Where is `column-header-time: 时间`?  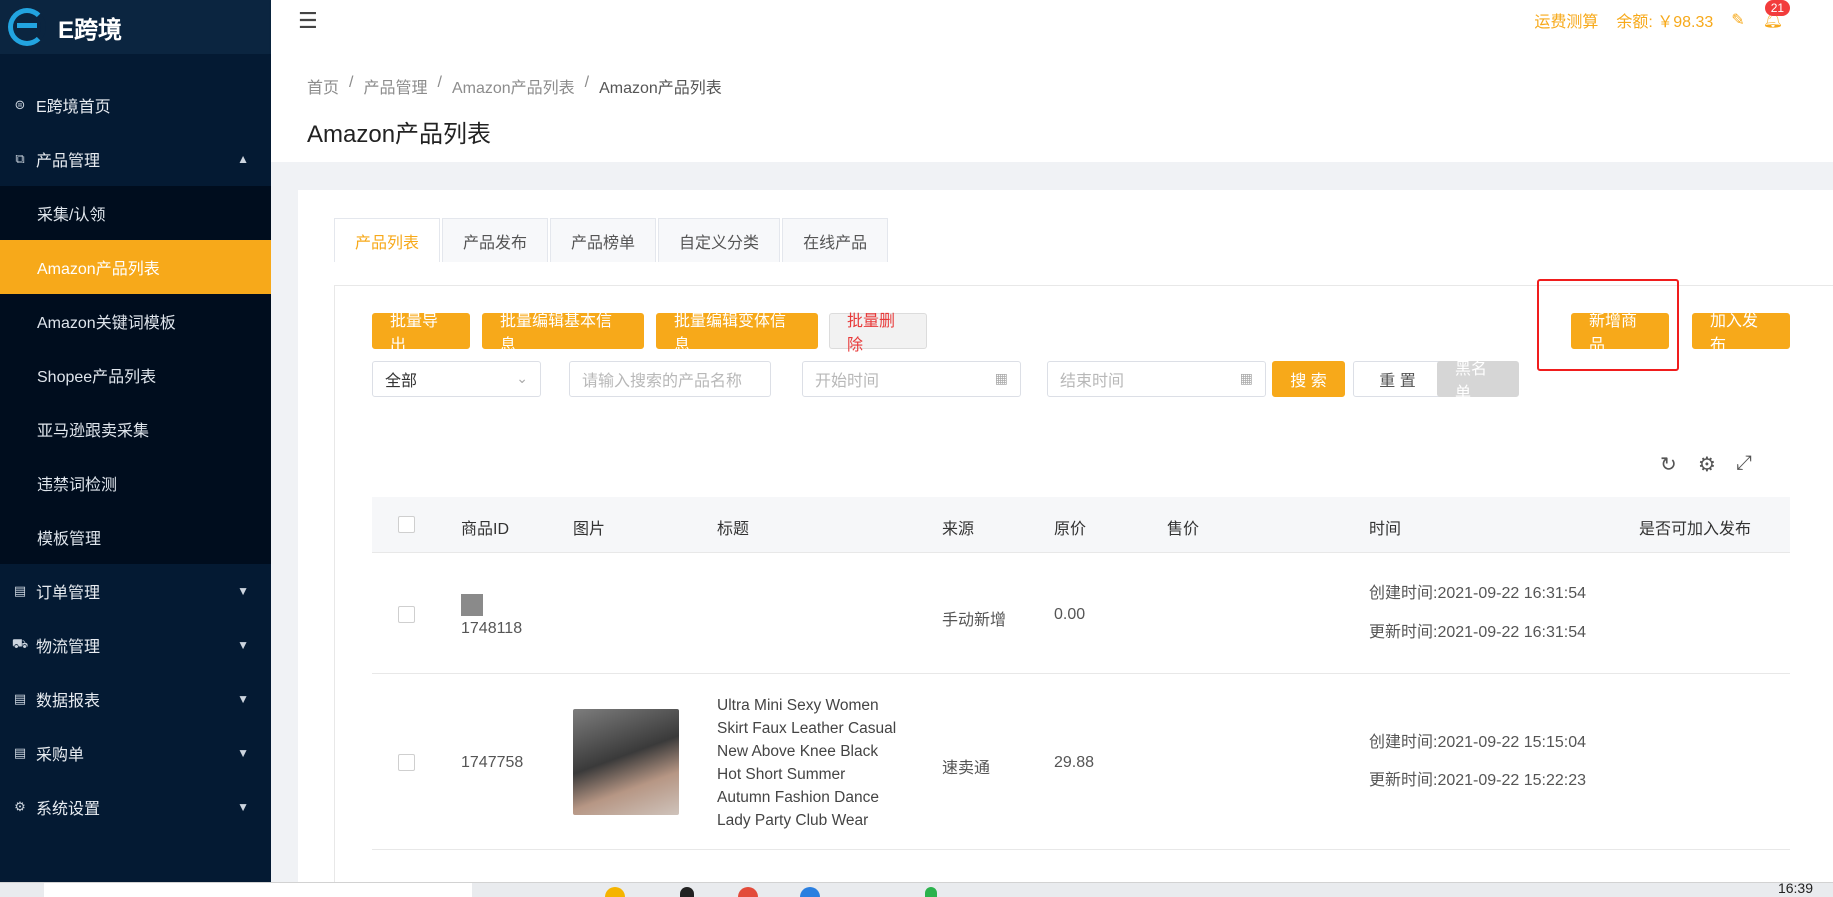 column-header-time: 时间 is located at coordinates (1385, 529).